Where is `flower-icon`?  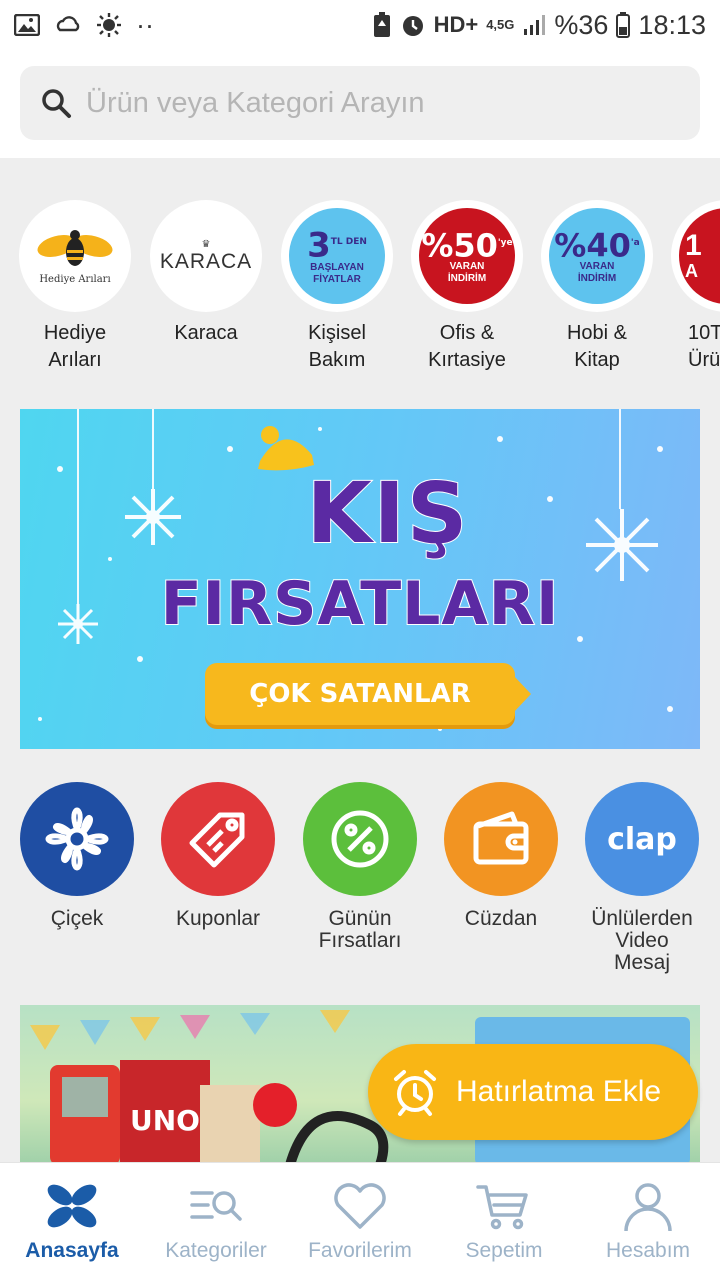 flower-icon is located at coordinates (77, 839).